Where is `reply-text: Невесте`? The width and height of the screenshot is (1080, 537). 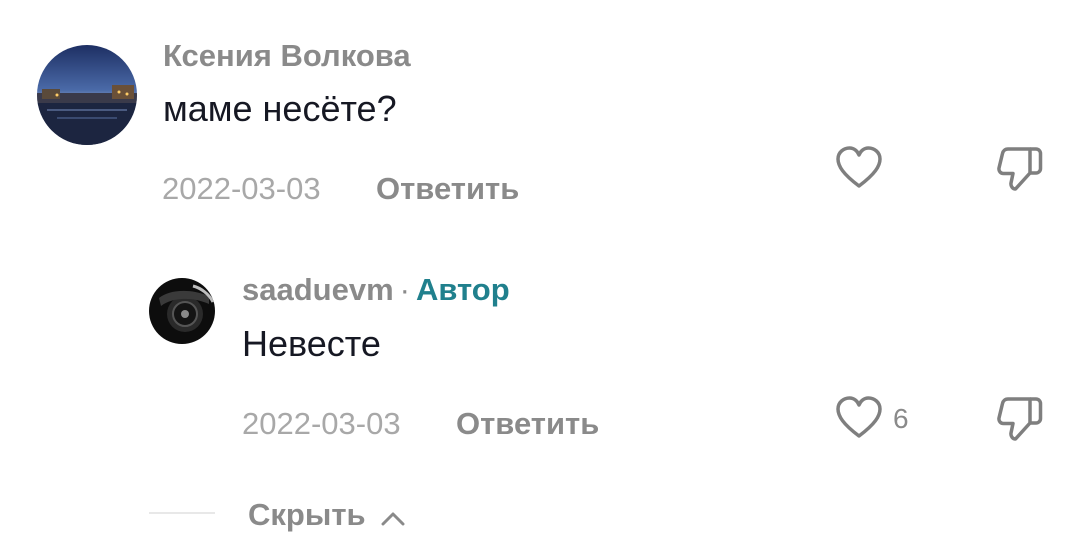
reply-text: Невесте is located at coordinates (311, 343).